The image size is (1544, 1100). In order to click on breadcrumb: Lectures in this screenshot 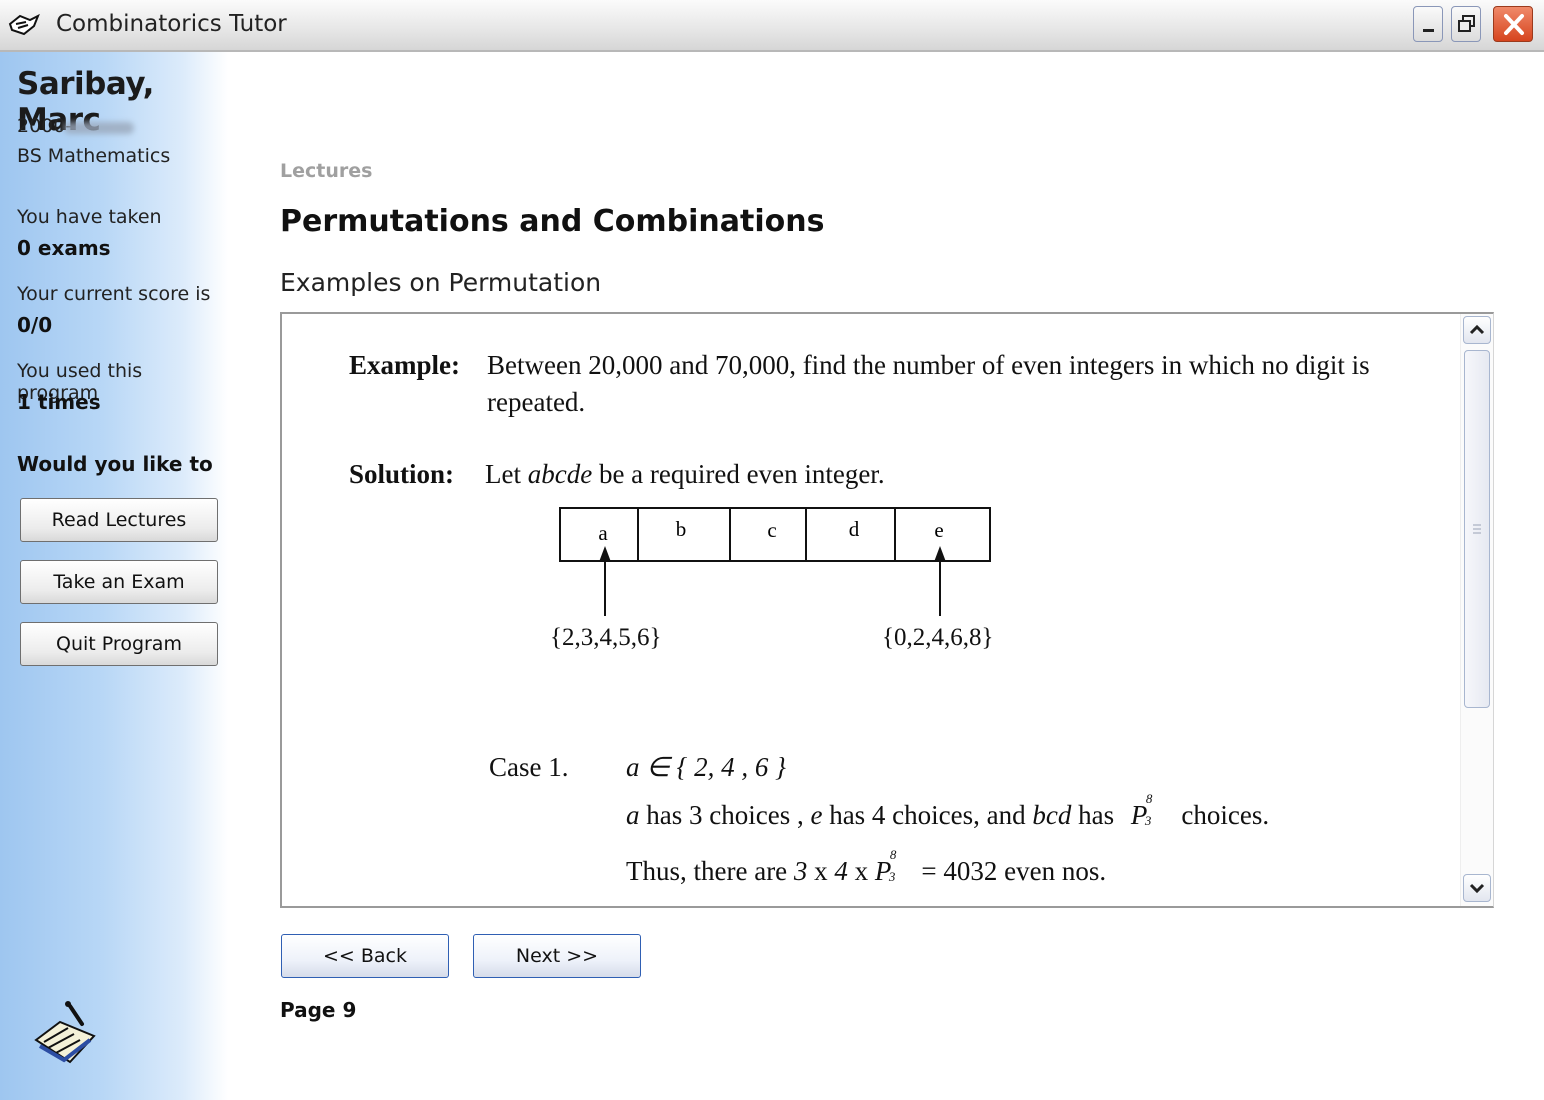, I will do `click(326, 171)`.